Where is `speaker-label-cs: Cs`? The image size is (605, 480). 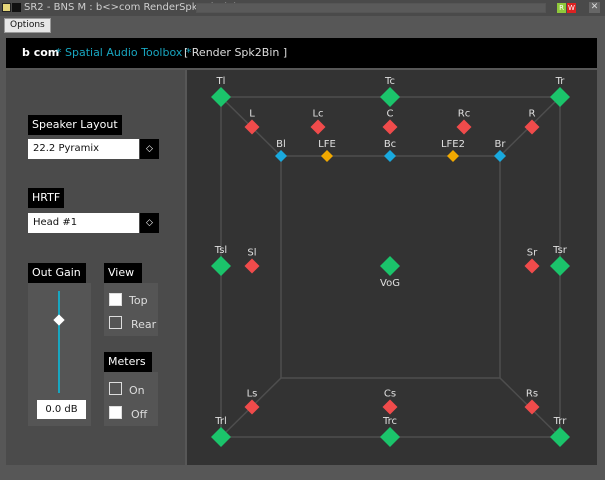 speaker-label-cs: Cs is located at coordinates (390, 394).